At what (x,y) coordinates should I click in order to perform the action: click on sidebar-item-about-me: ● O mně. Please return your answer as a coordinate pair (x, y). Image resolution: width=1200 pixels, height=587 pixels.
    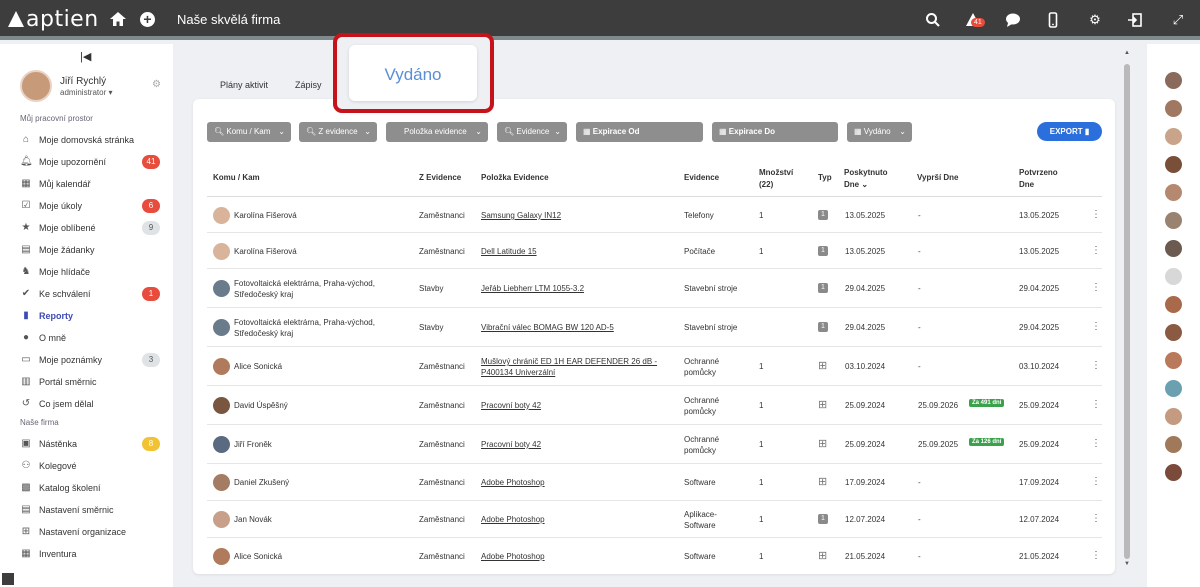
    Looking at the image, I should click on (90, 339).